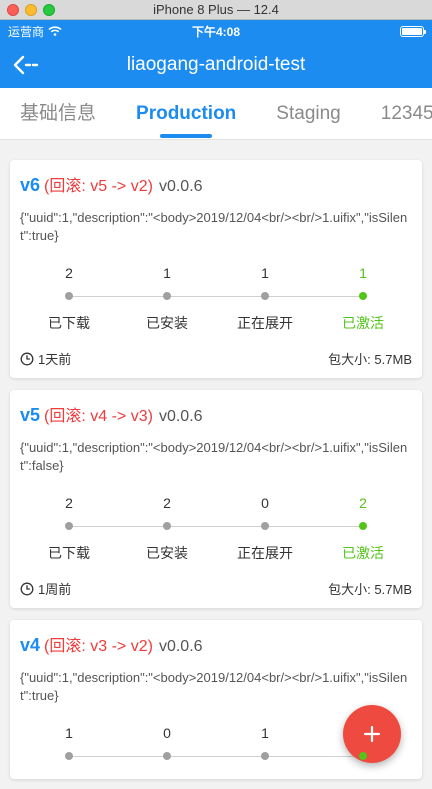 Image resolution: width=432 pixels, height=789 pixels. I want to click on carrier-label: 运营商, so click(26, 31).